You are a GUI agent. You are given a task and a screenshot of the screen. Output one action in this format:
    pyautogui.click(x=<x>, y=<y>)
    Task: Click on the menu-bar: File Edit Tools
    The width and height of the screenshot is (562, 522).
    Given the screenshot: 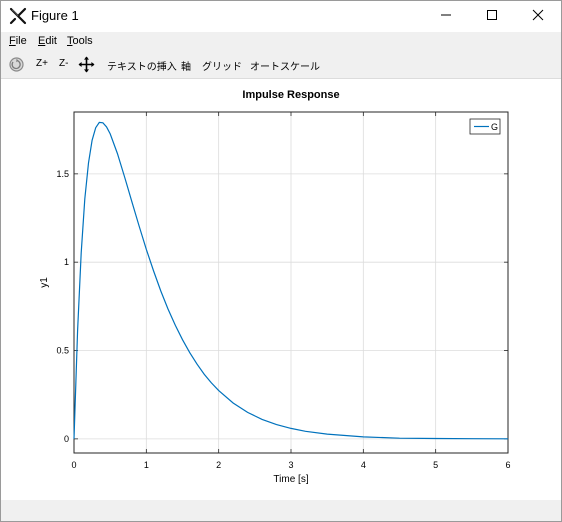 What is the action you would take?
    pyautogui.click(x=281, y=41)
    